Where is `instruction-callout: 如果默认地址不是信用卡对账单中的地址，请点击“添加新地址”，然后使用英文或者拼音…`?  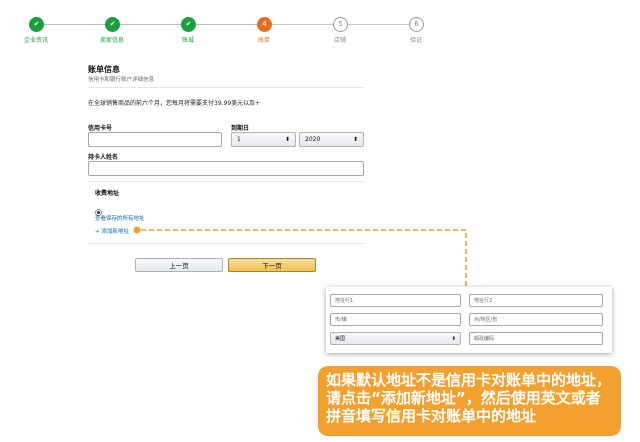 instruction-callout: 如果默认地址不是信用卡对账单中的地址，请点击“添加新地址”，然后使用英文或者拼音… is located at coordinates (469, 401).